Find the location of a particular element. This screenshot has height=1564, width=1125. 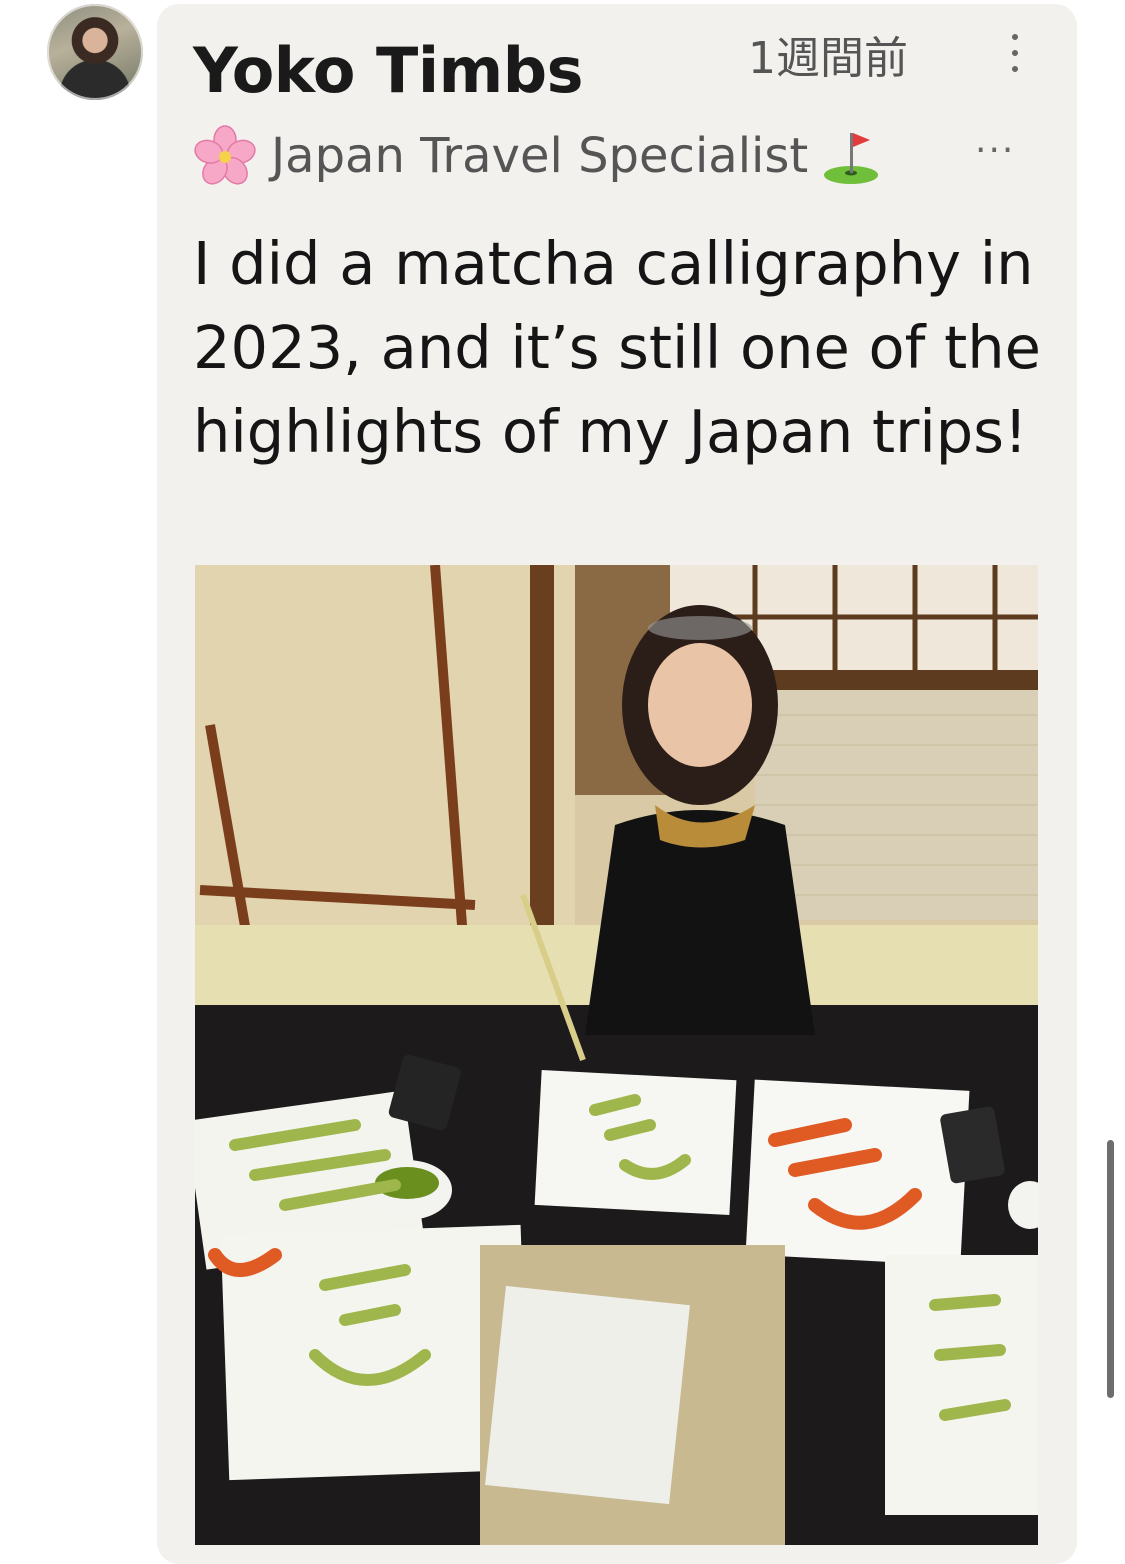

author-name: Yoko Timbs is located at coordinates (388, 70).